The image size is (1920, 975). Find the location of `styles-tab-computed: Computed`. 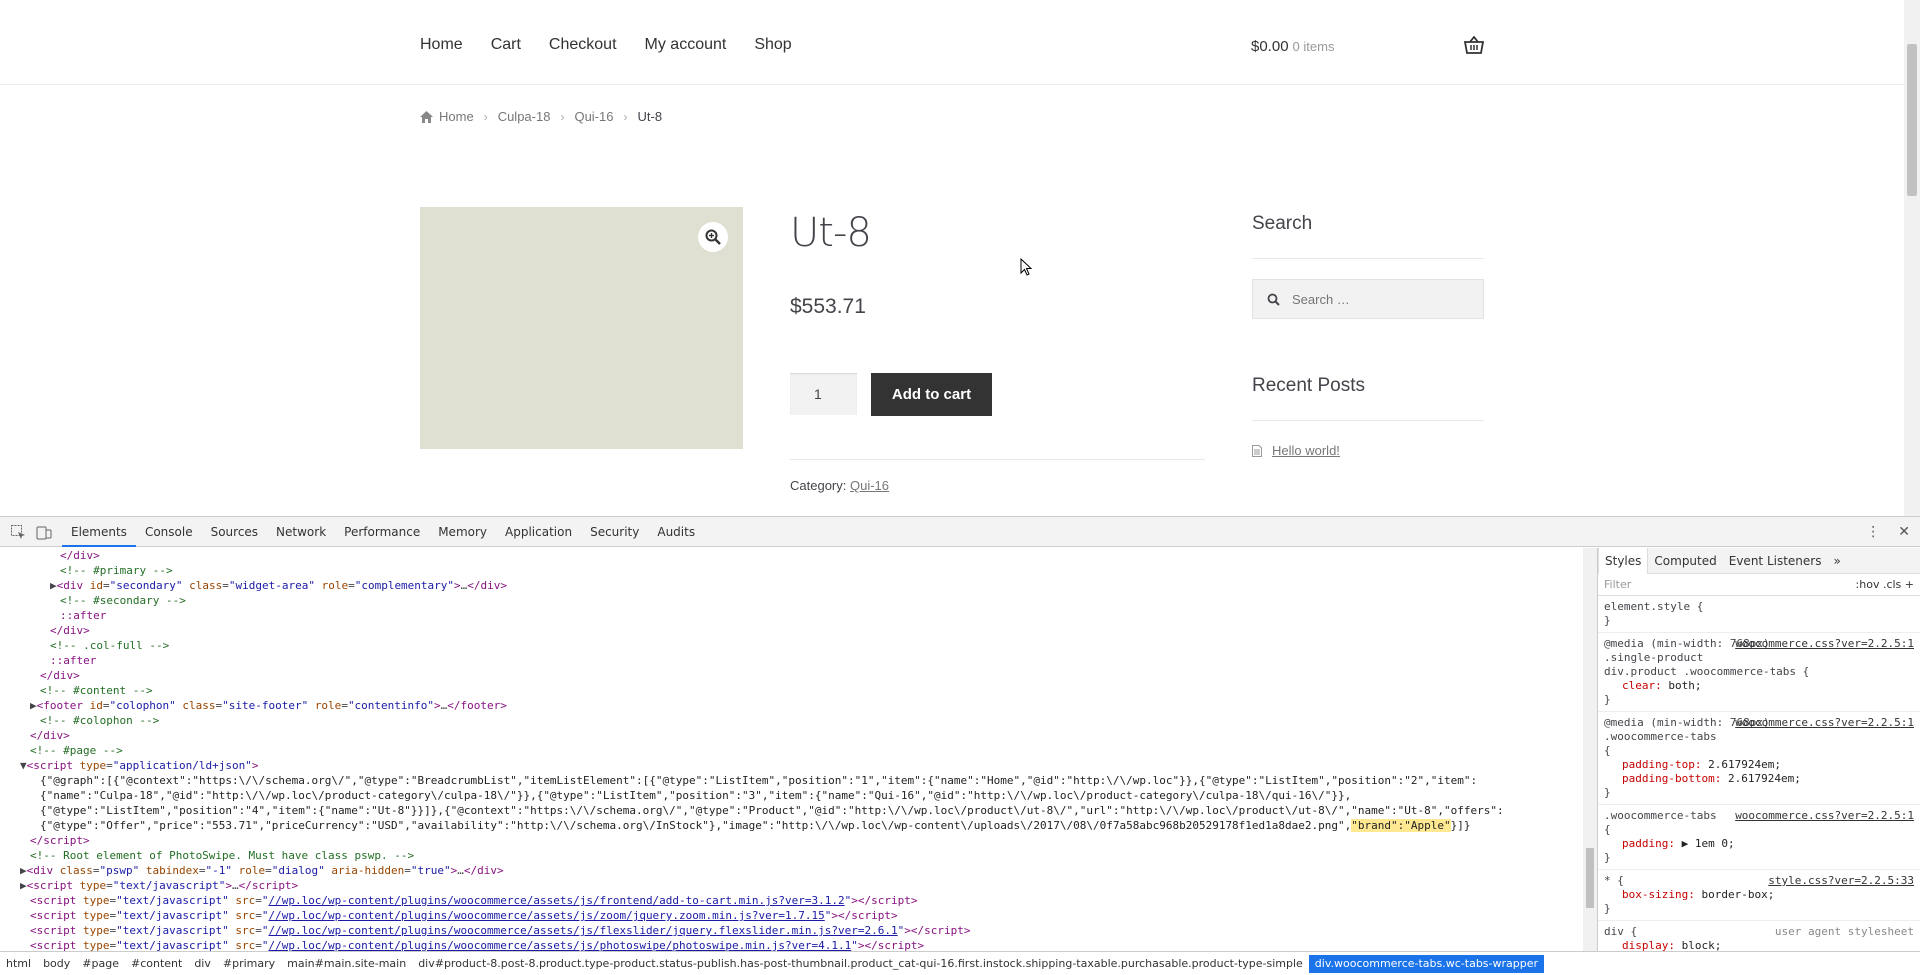

styles-tab-computed: Computed is located at coordinates (1685, 561).